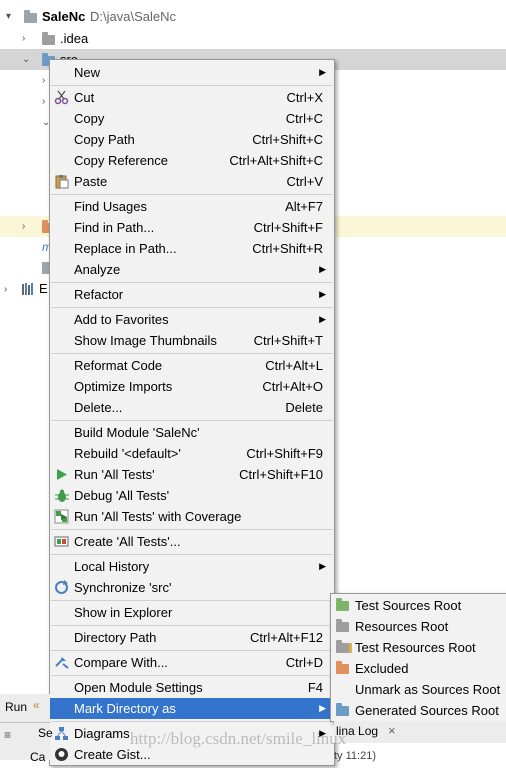 The image size is (506, 768). I want to click on menu-item-show-image-thumbnails: Show Image Thumbnails Ctrl+Shift+T, so click(192, 340).